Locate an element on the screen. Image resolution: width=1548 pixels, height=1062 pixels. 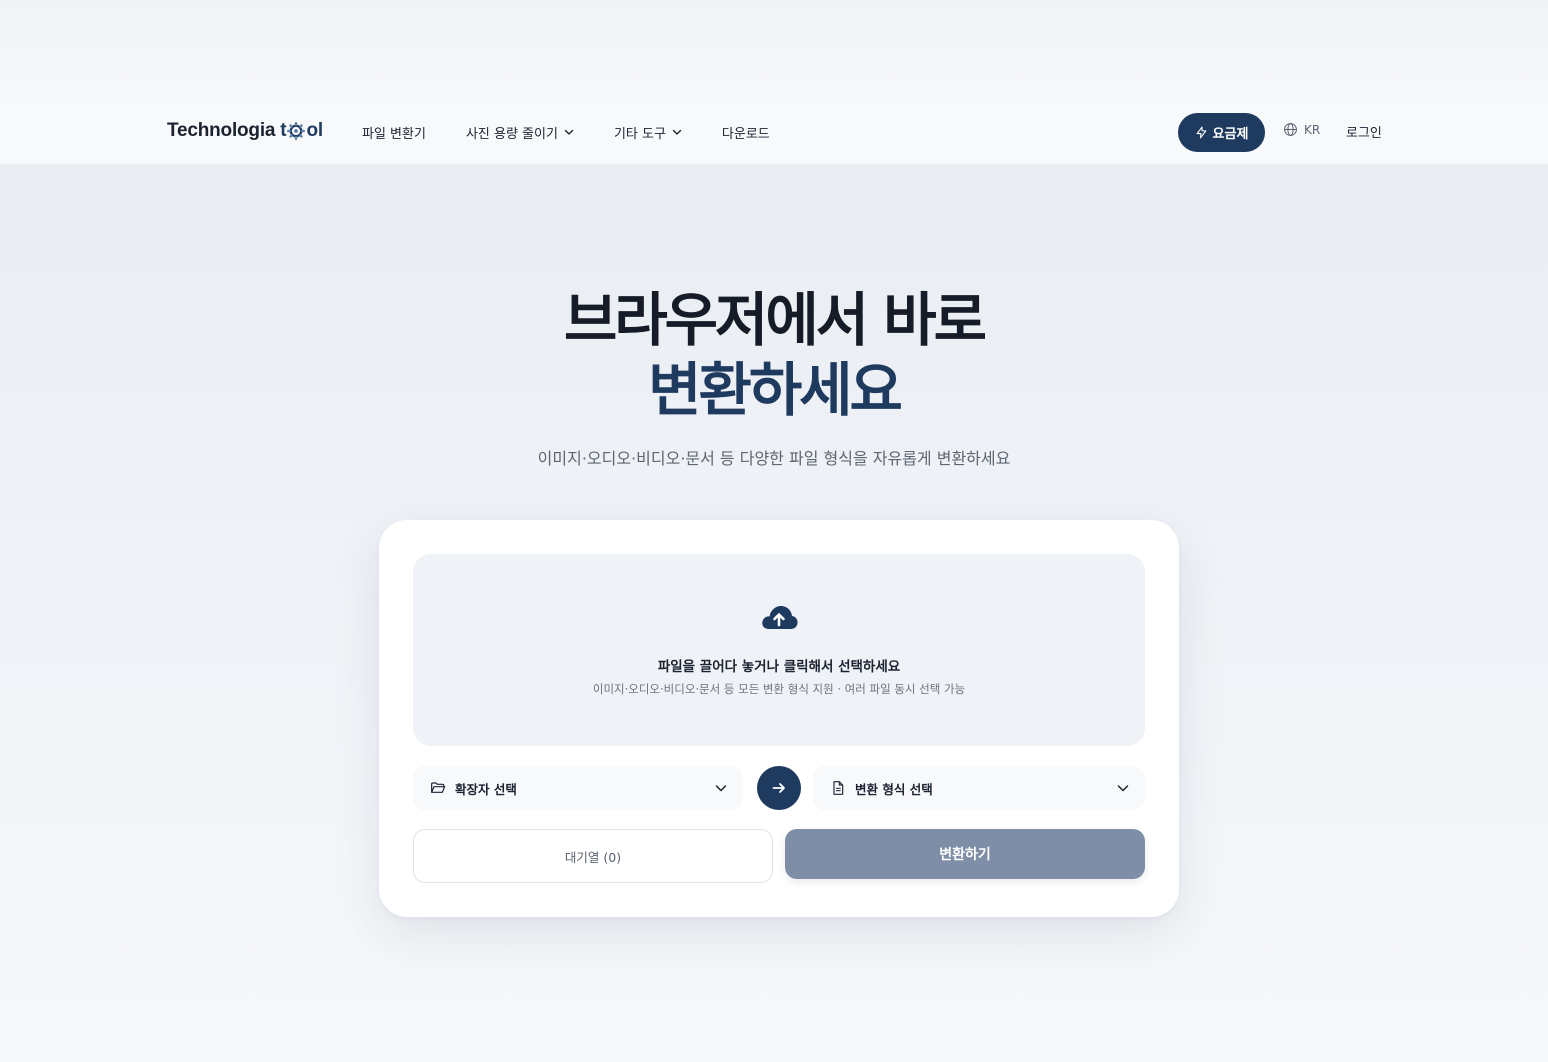
hero-title-line2: 변환하세요 is located at coordinates (775, 390).